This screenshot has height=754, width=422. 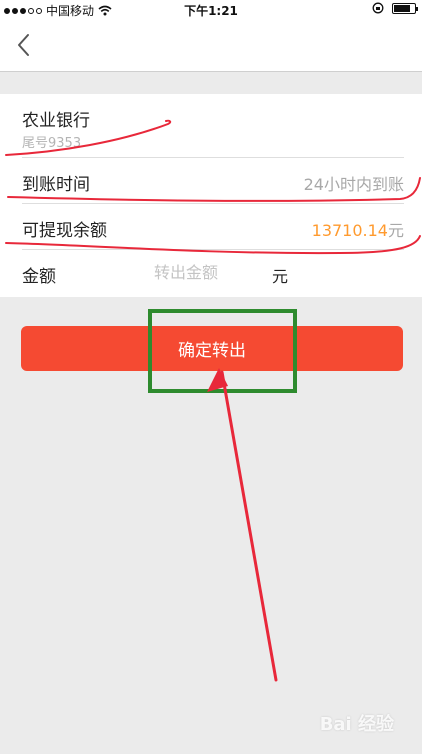 What do you see at coordinates (52, 143) in the screenshot?
I see `account-tail-number: 尾号9353` at bounding box center [52, 143].